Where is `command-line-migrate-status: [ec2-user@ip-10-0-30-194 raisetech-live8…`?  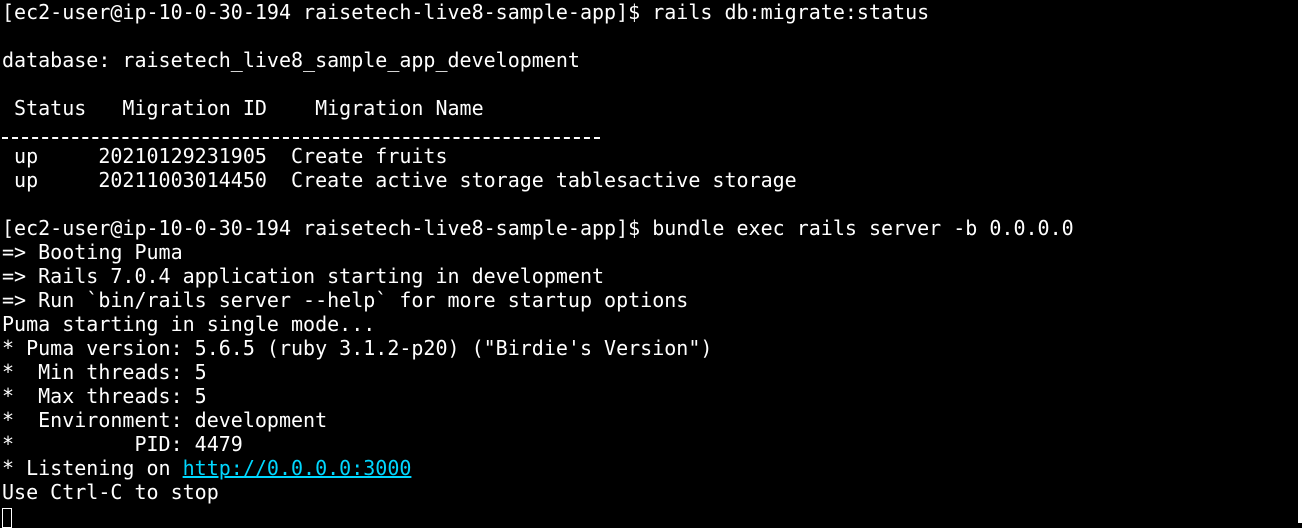
command-line-migrate-status: [ec2-user@ip-10-0-30-194 raisetech-live8… is located at coordinates (466, 12).